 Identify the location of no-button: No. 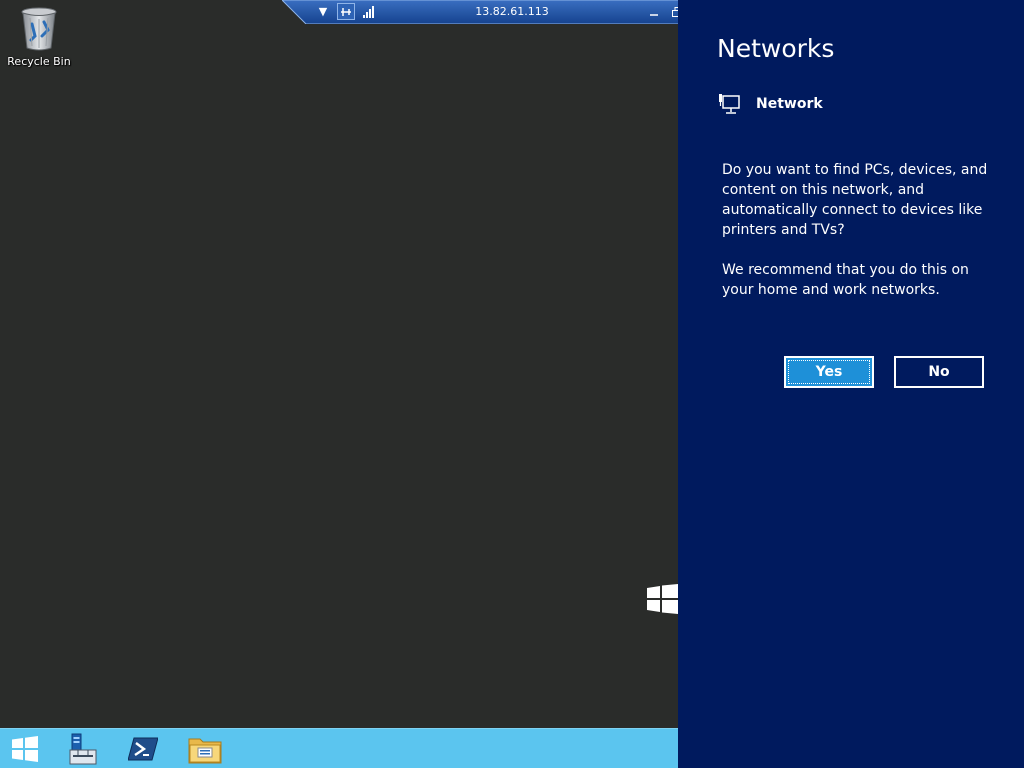
(939, 372).